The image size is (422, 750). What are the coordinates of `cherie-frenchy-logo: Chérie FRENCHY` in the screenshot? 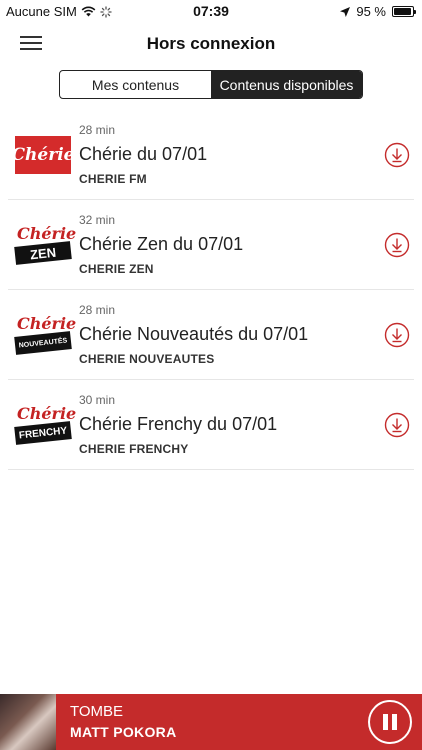 It's located at (45, 424).